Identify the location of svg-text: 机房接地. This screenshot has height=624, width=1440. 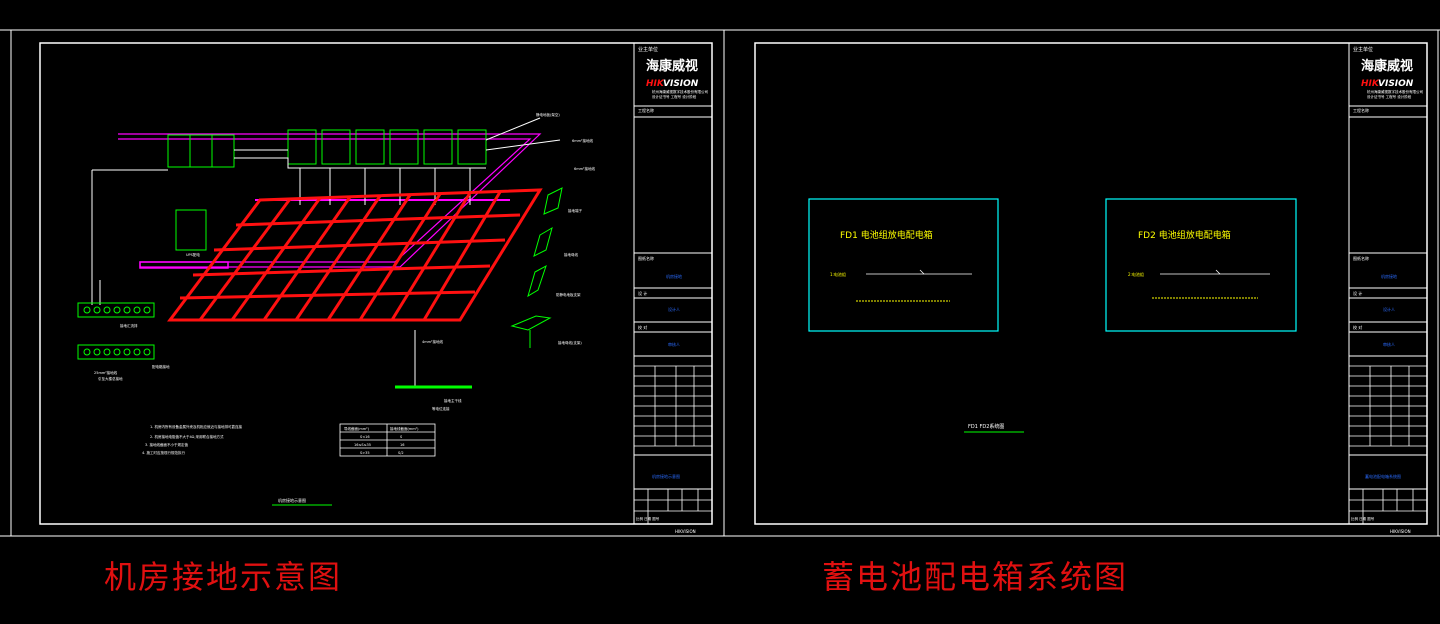
(1389, 276).